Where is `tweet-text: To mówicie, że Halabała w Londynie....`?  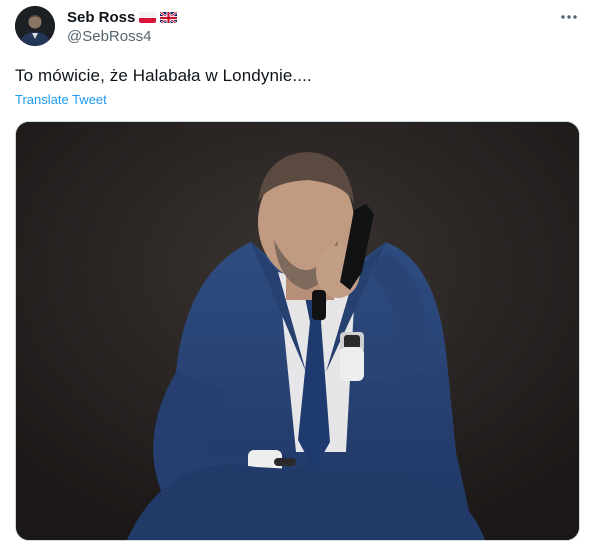
tweet-text: To mówicie, że Halabała w Londynie.... is located at coordinates (163, 75).